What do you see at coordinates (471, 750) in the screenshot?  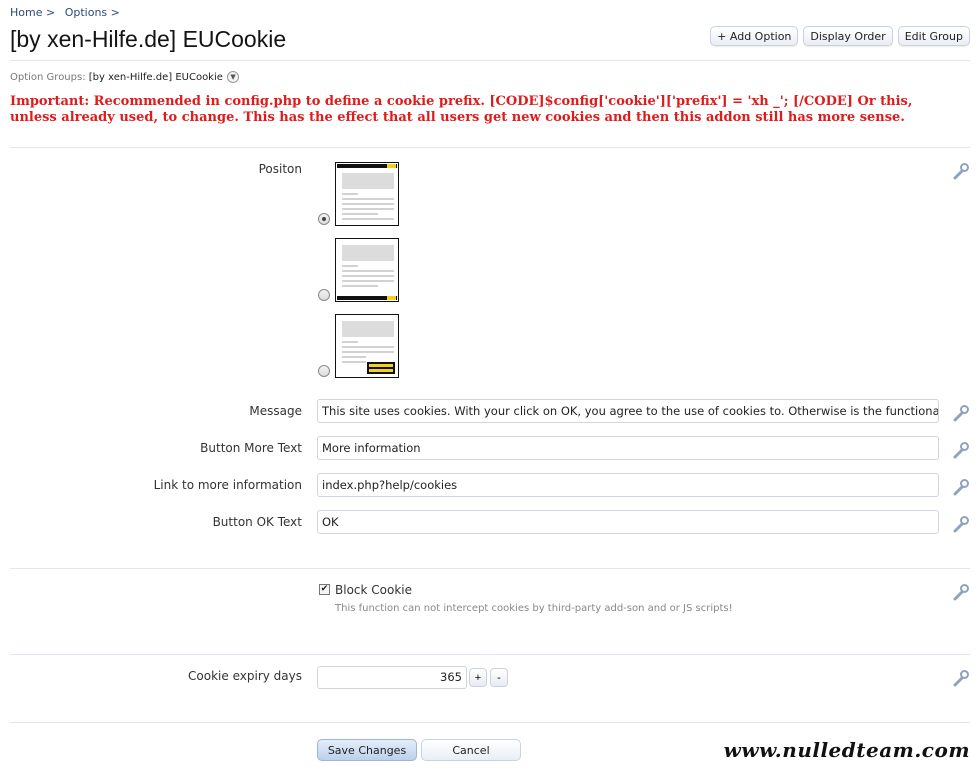 I see `cancel-button: Cancel` at bounding box center [471, 750].